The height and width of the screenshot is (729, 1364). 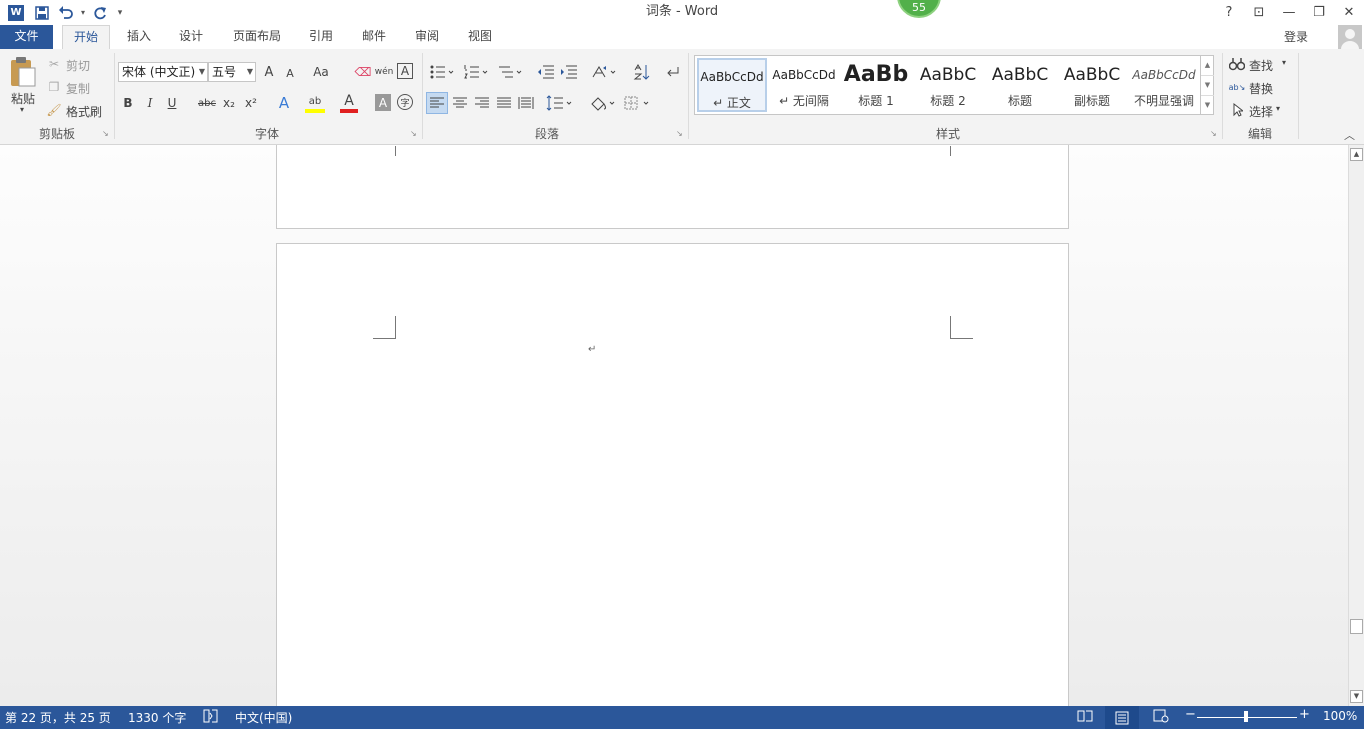 I want to click on select-pointer-icon, so click(x=1238, y=110).